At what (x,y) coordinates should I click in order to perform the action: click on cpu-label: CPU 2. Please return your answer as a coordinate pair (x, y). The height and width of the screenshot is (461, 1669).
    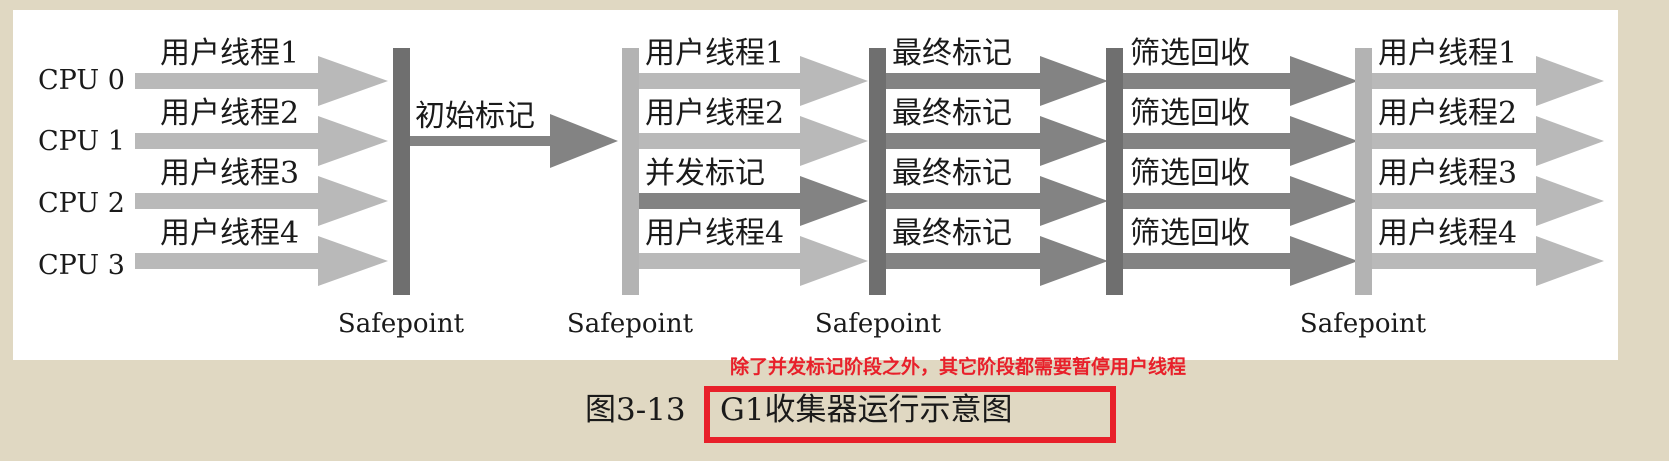
    Looking at the image, I should click on (81, 203).